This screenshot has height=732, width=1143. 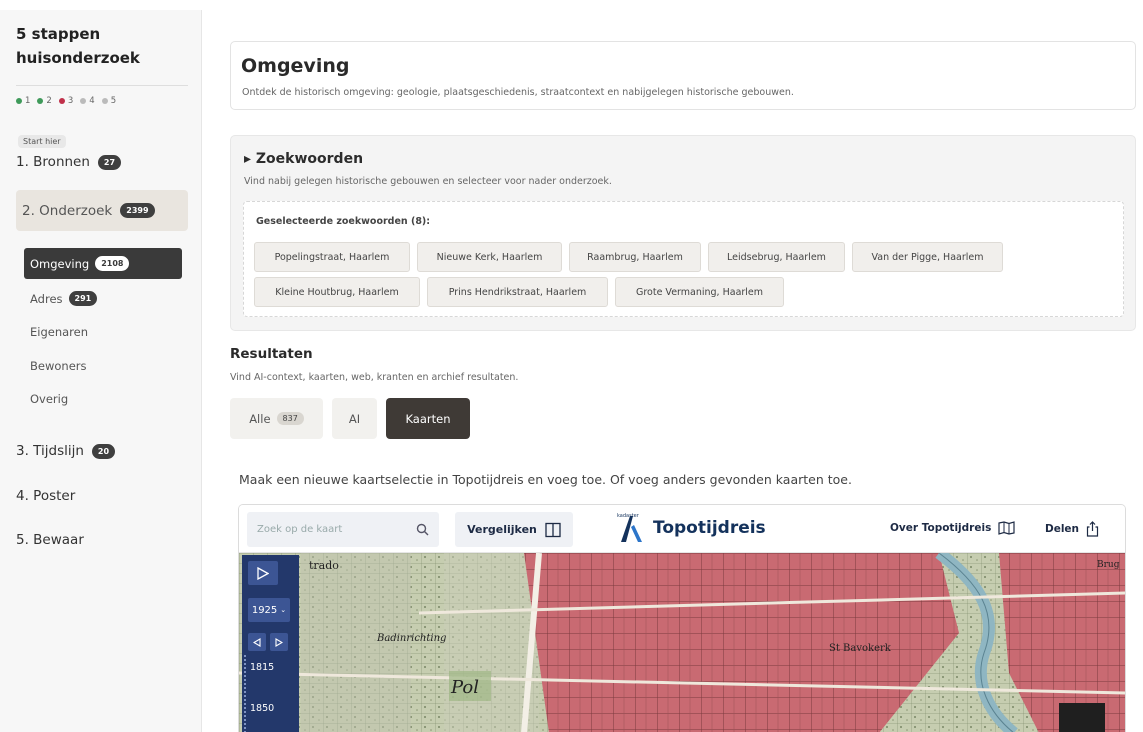 What do you see at coordinates (303, 159) in the screenshot?
I see `keywords-toggle: ▸ Zoekwoorden` at bounding box center [303, 159].